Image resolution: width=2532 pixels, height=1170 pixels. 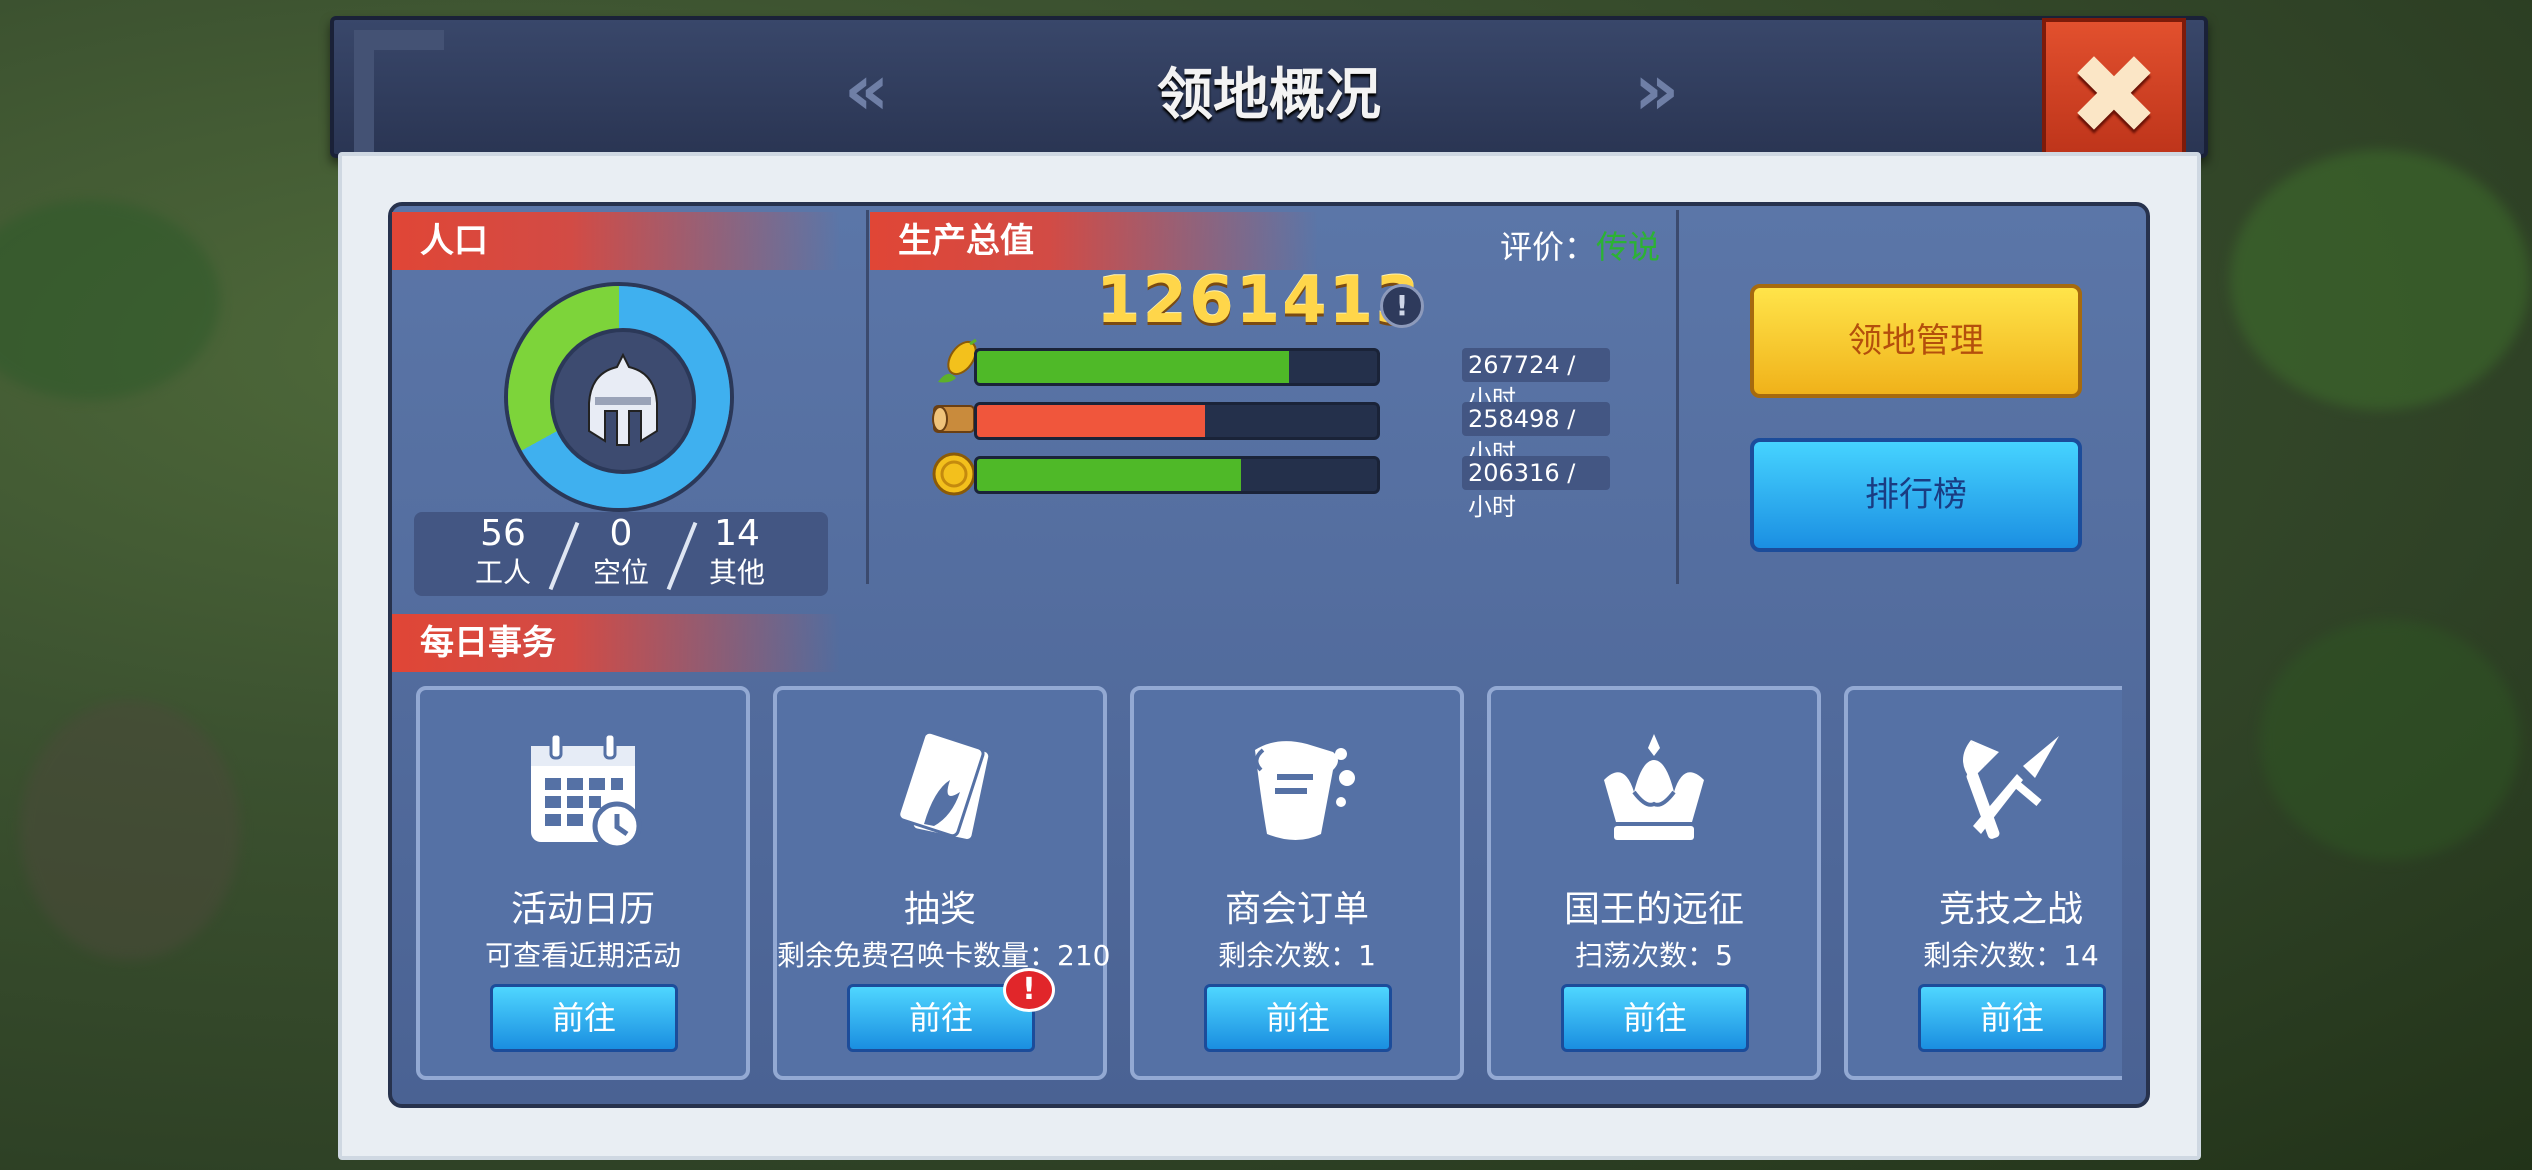 I want to click on card-title: 抽奖, so click(x=939, y=909).